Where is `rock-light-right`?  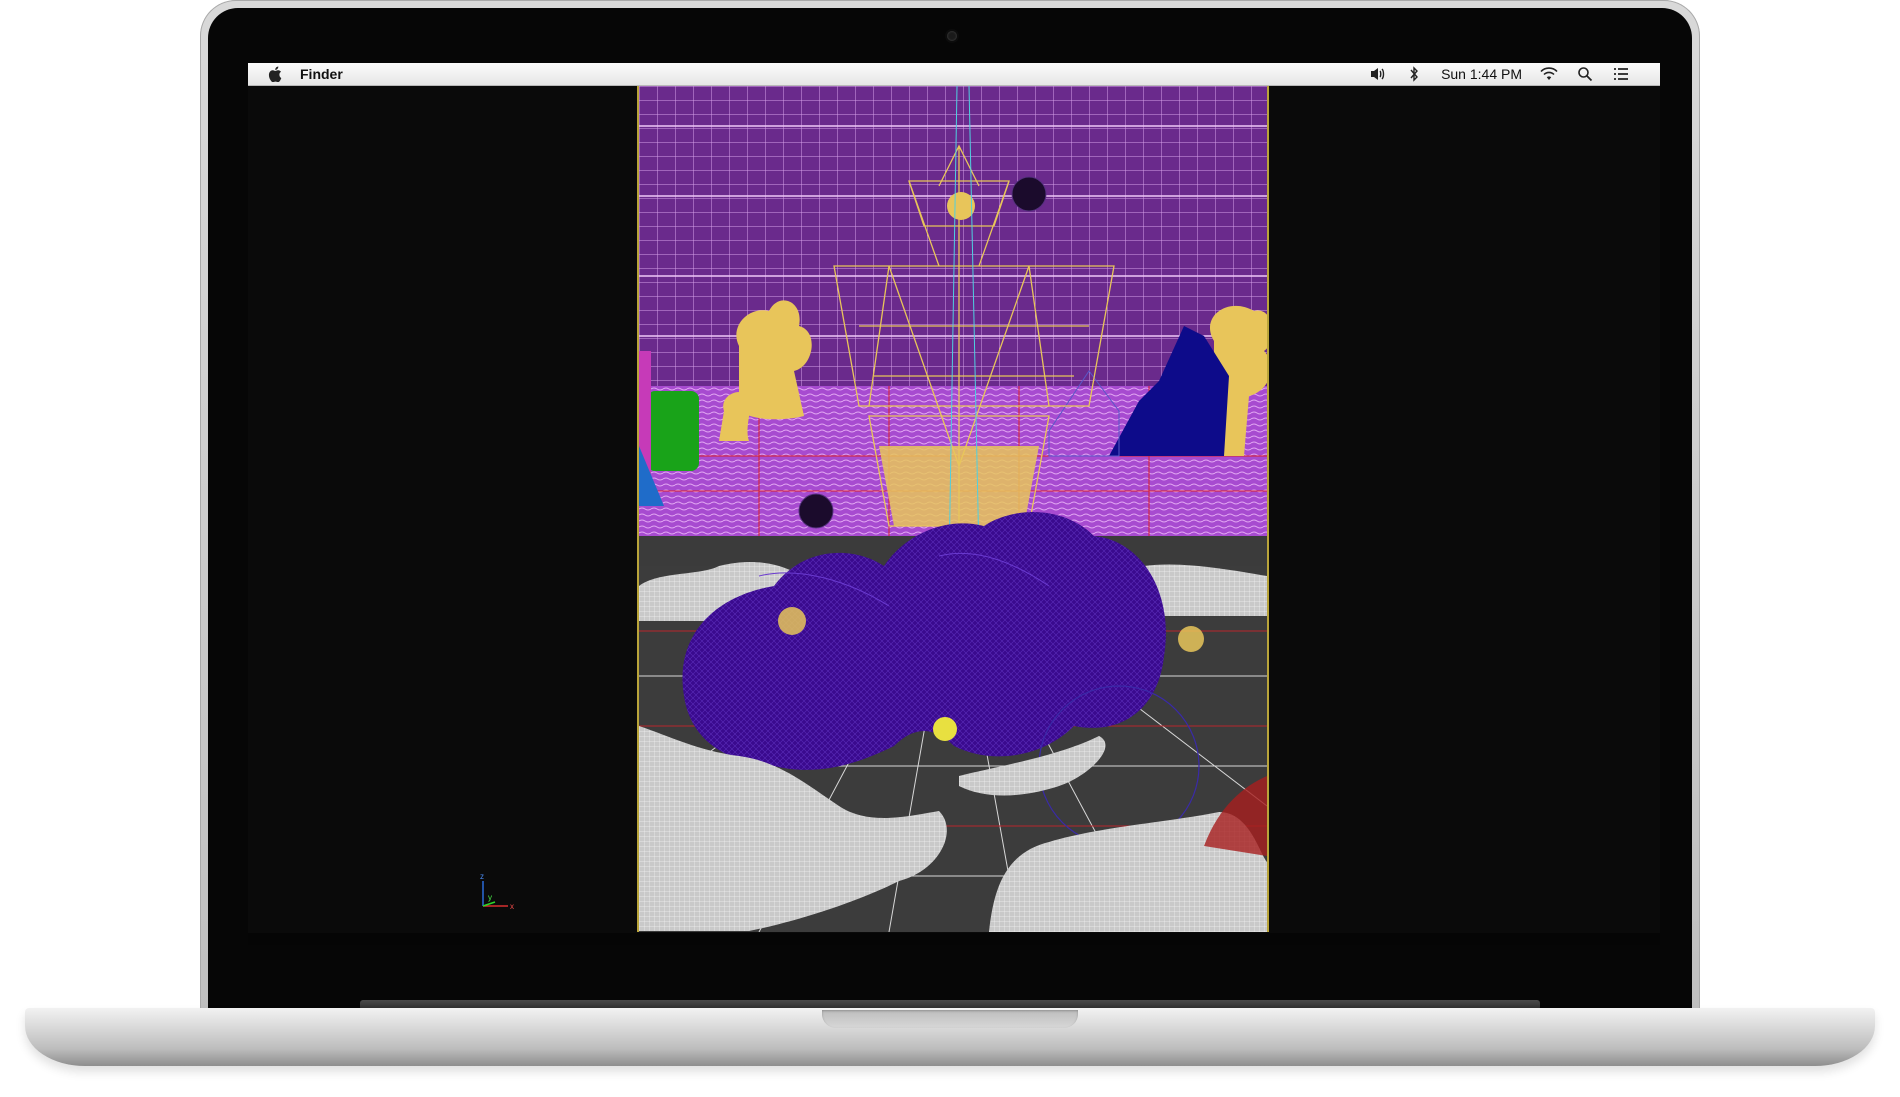 rock-light-right is located at coordinates (1191, 639).